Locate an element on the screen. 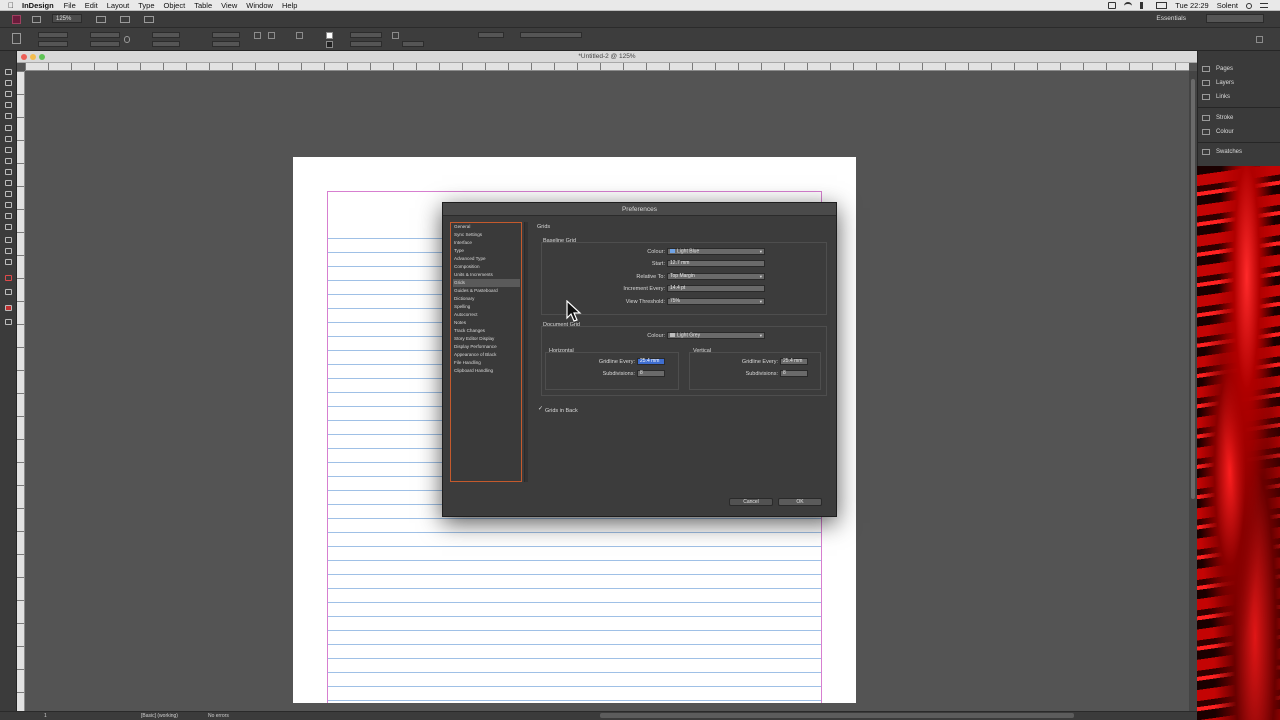  layers-panel-tab: Layers is located at coordinates (1218, 83).